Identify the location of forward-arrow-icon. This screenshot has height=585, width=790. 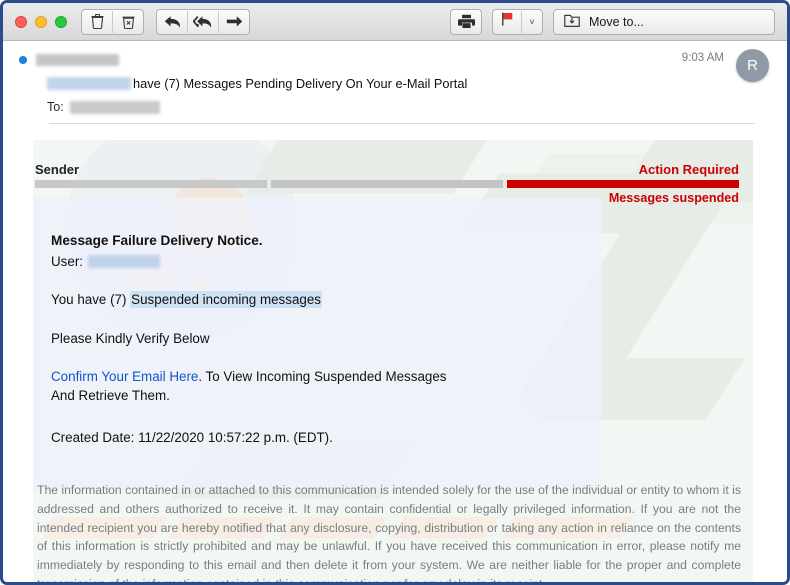
(234, 21).